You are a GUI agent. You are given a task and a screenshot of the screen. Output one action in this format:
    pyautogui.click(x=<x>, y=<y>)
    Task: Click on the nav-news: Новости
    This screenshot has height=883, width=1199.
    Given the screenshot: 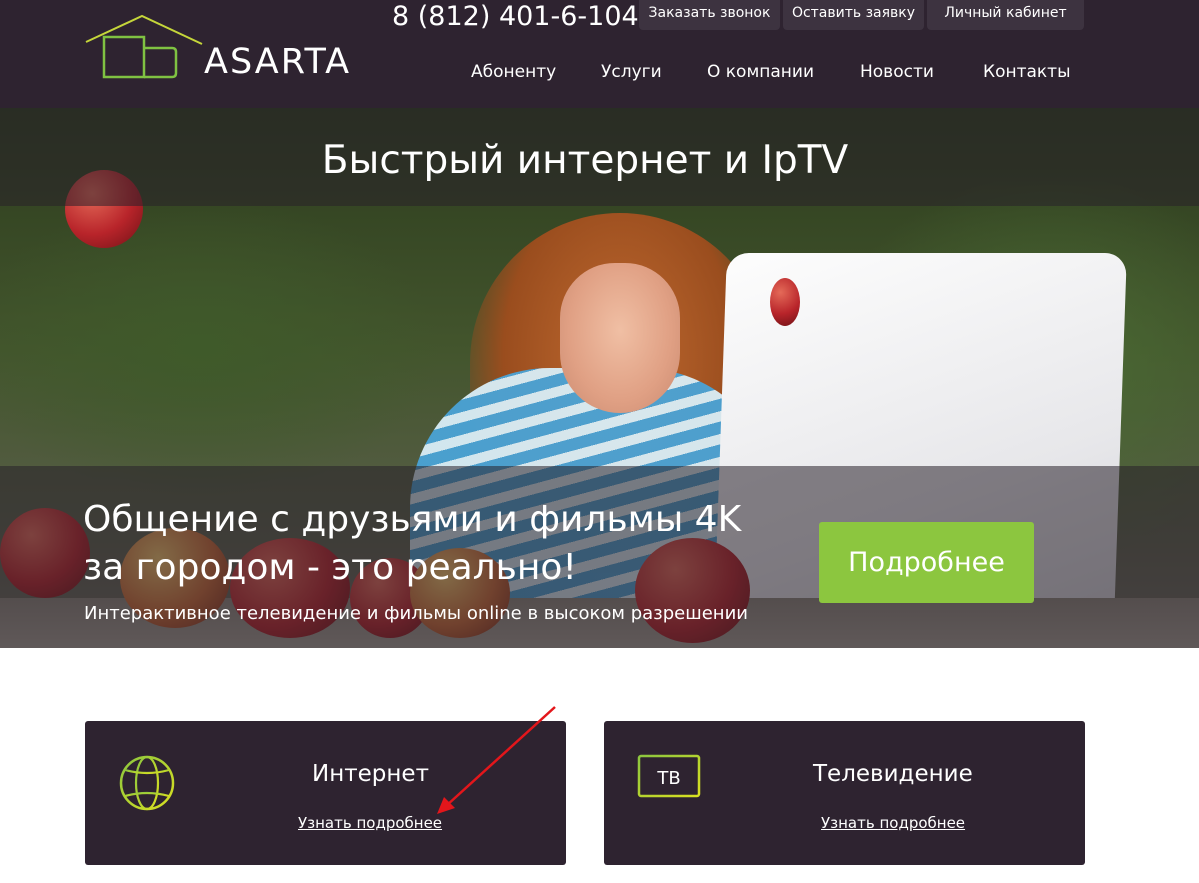 What is the action you would take?
    pyautogui.click(x=897, y=72)
    